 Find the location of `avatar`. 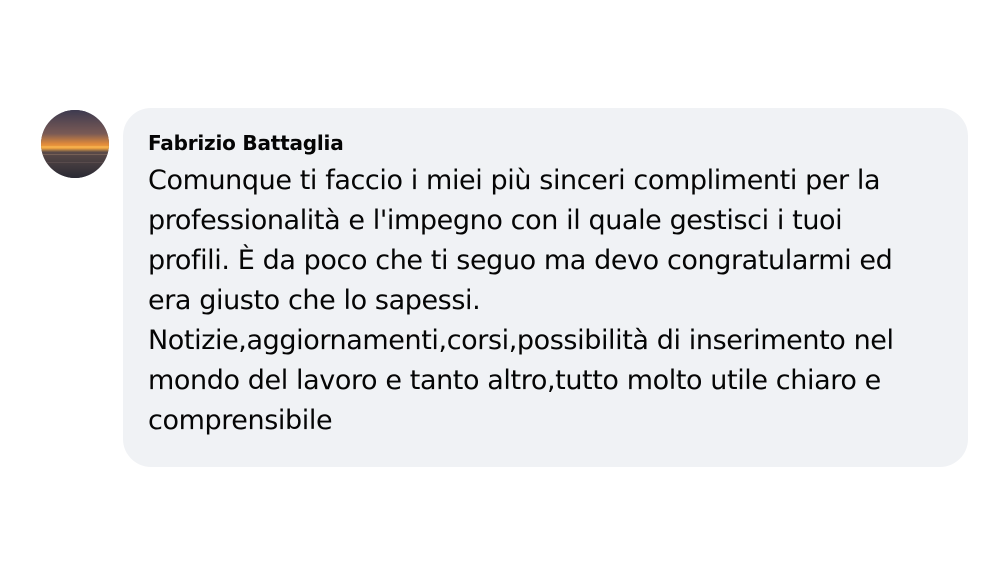

avatar is located at coordinates (75, 144).